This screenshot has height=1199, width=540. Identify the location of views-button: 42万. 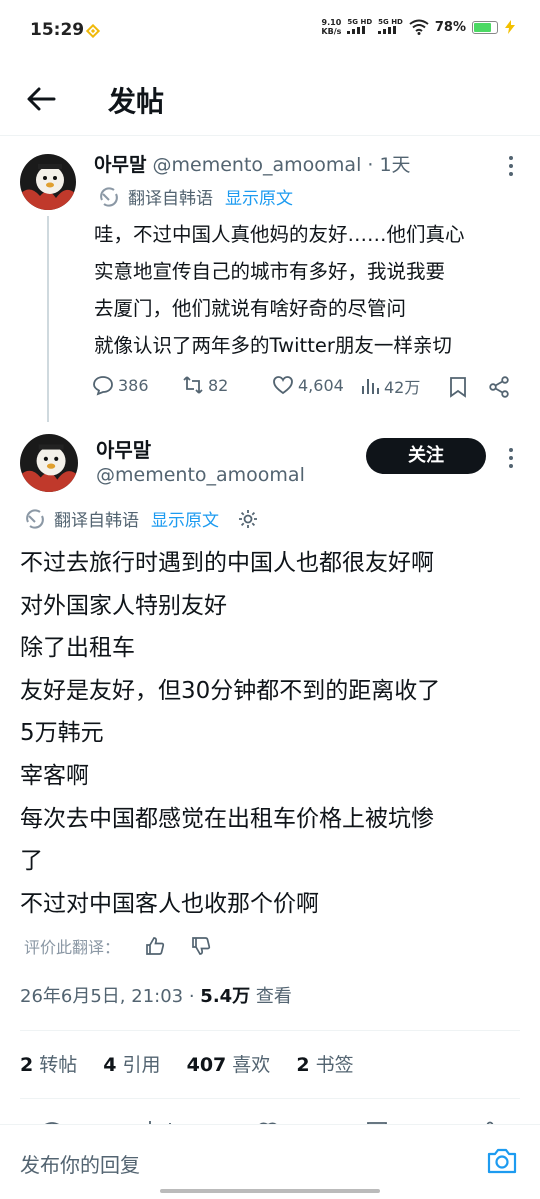
(390, 386).